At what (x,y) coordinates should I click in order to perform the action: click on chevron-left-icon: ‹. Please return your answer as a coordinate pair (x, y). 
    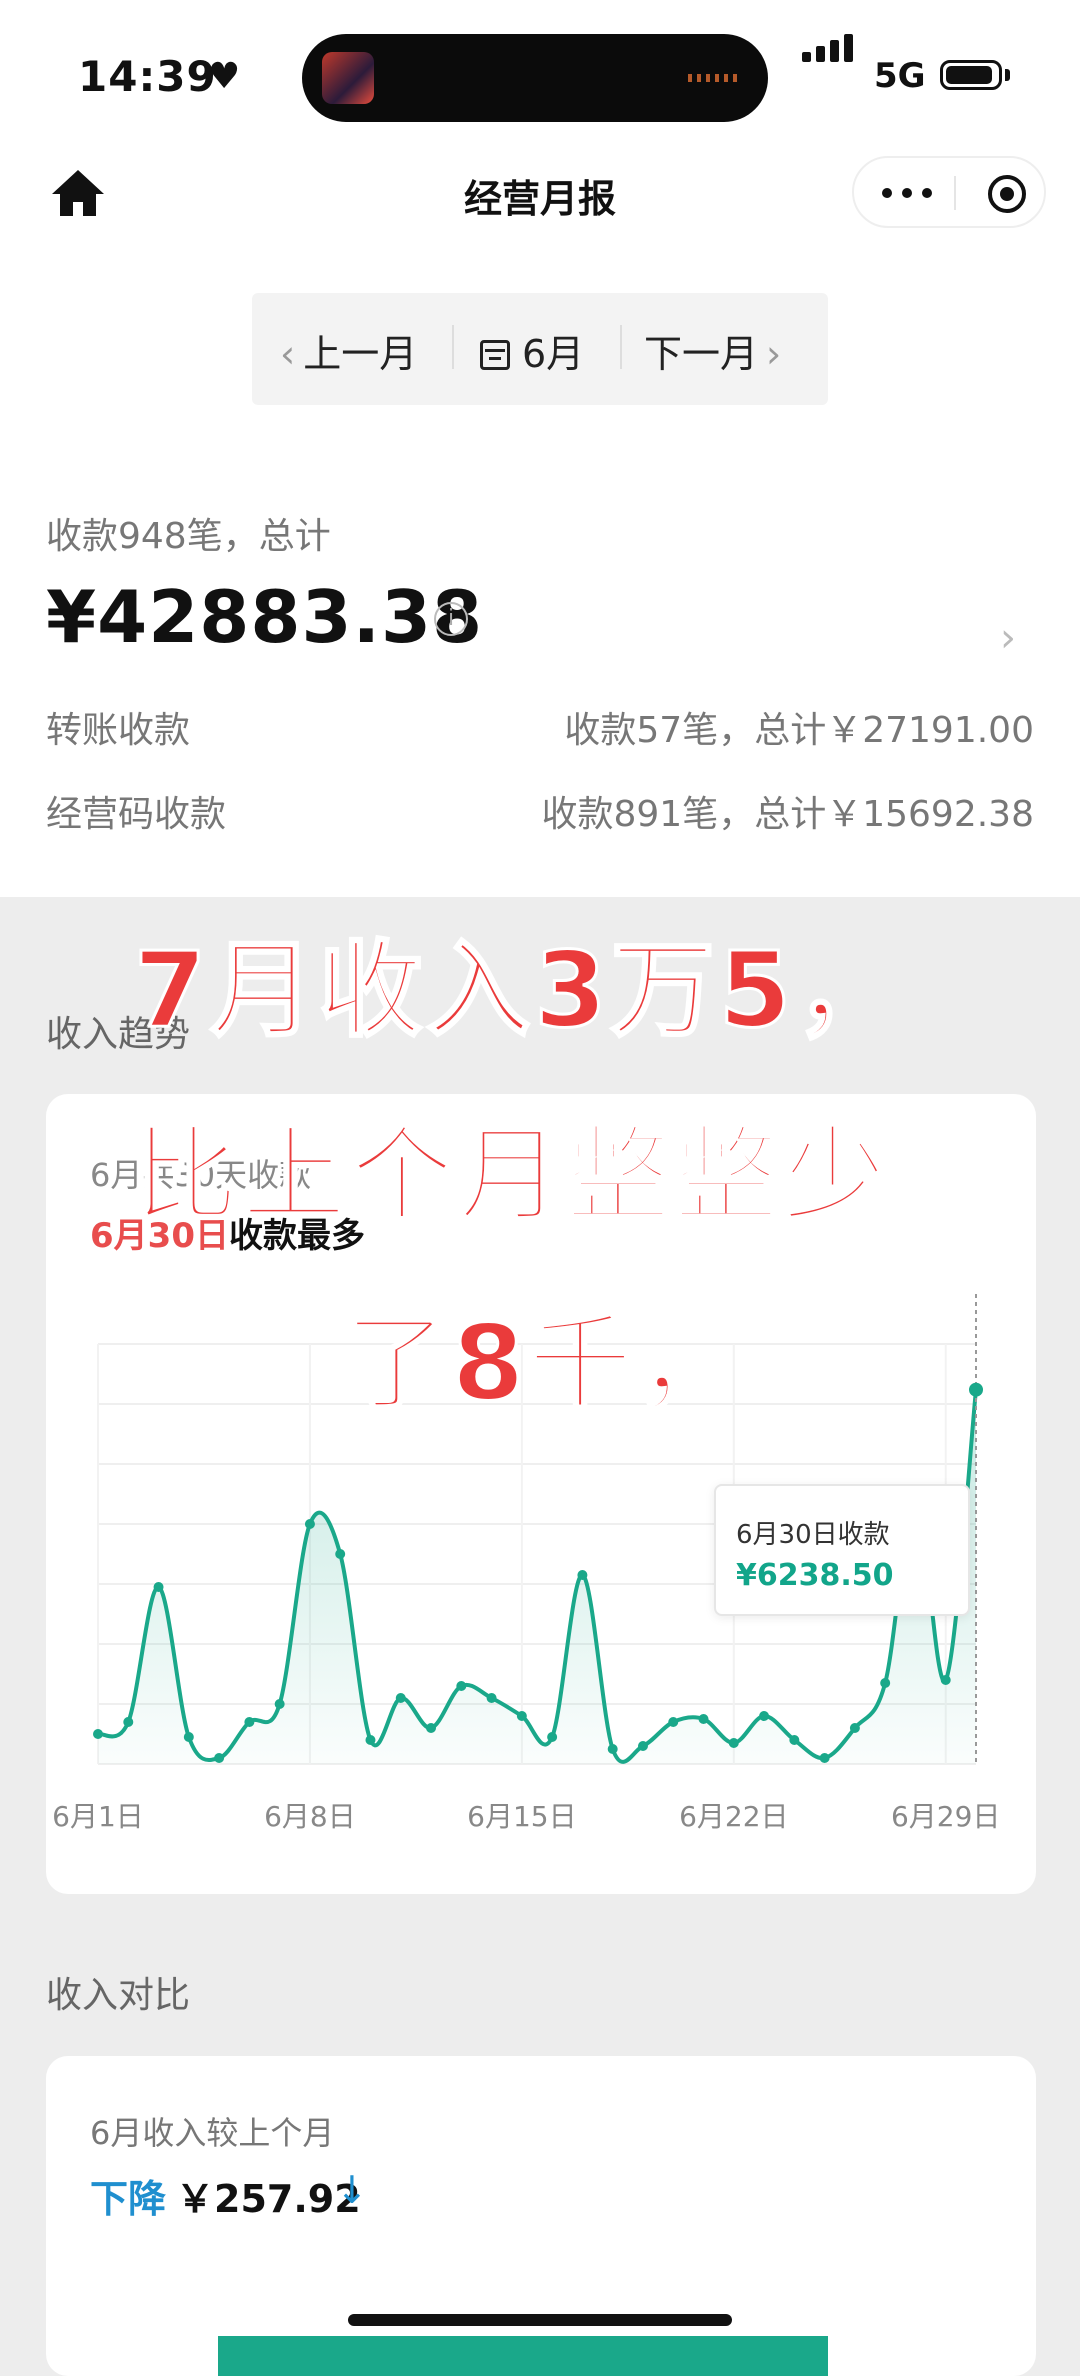
    Looking at the image, I should click on (288, 354).